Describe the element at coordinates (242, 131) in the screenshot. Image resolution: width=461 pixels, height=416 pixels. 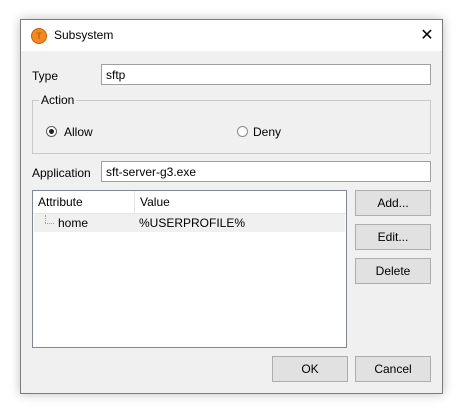
I see `radio-deny-indicator` at that location.